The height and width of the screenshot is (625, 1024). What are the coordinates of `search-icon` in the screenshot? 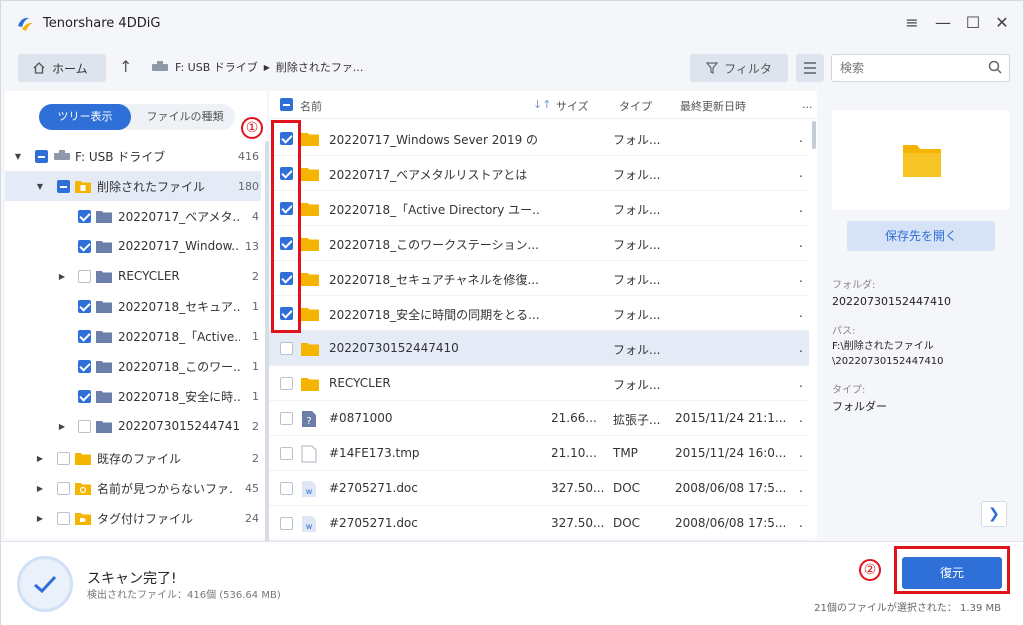 It's located at (995, 67).